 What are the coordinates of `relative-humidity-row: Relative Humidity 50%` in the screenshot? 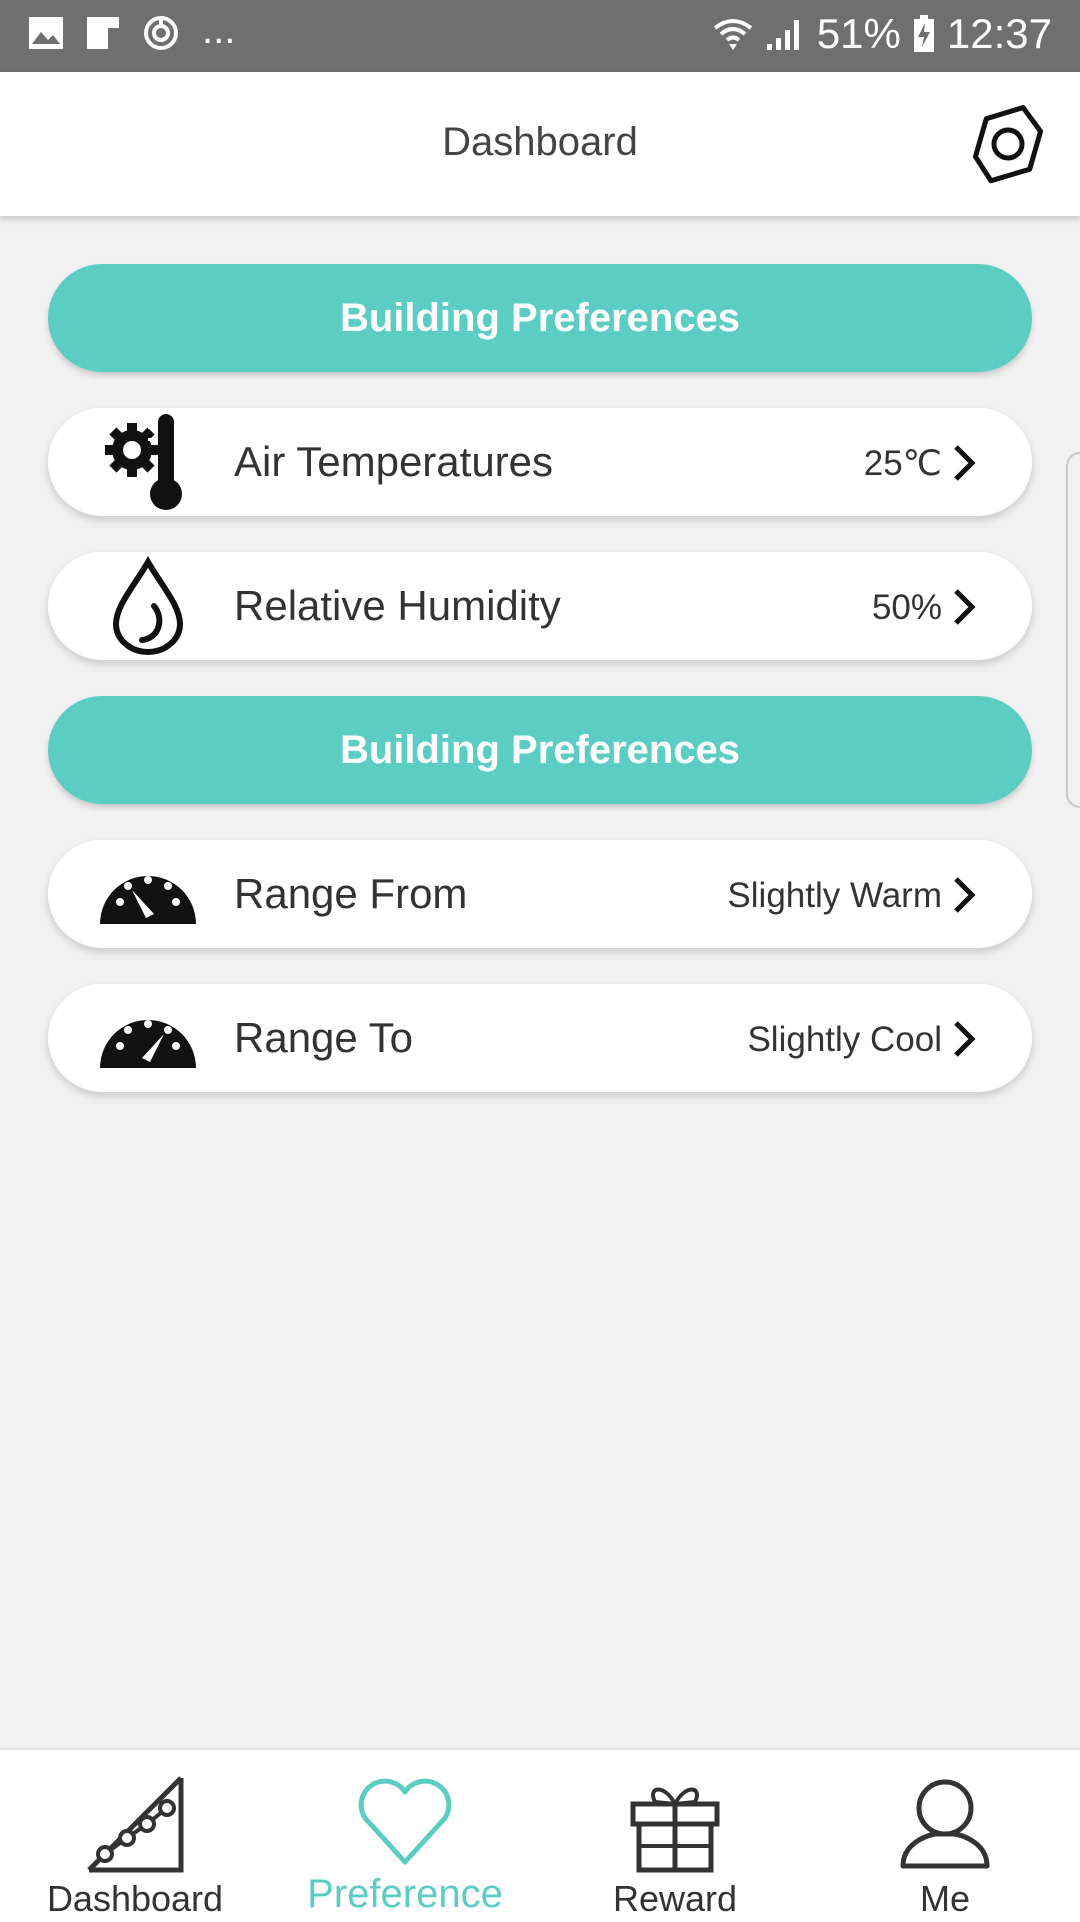 It's located at (540, 606).